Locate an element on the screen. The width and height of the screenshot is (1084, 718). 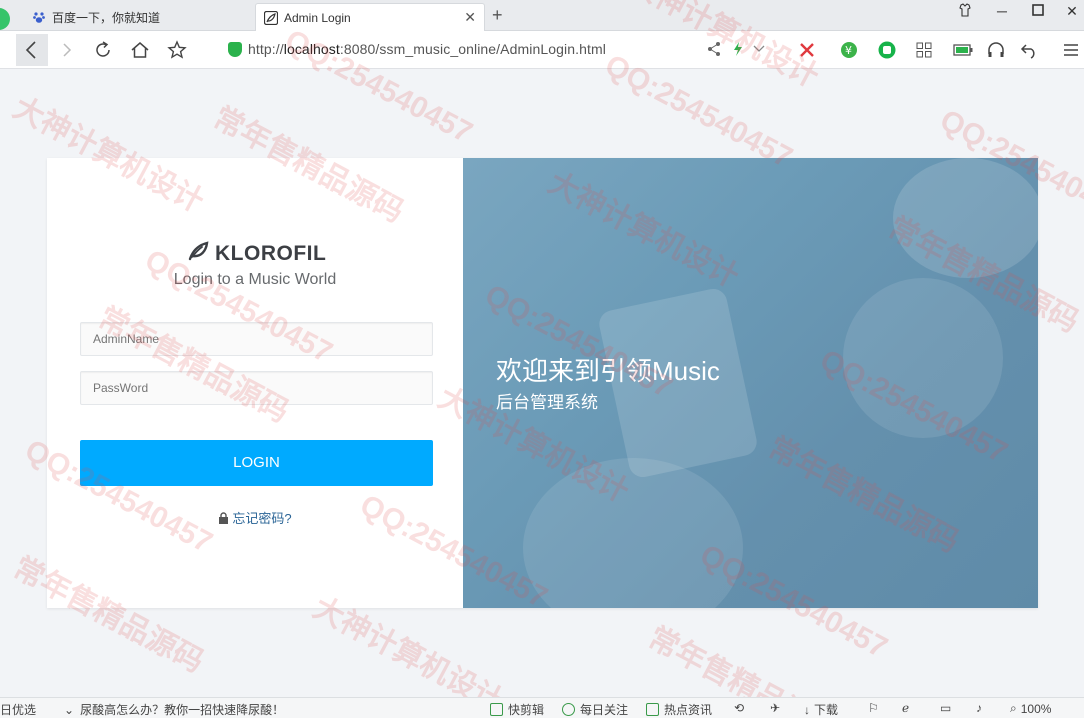
status-quick-clip: 快剪辑 is located at coordinates (517, 709).